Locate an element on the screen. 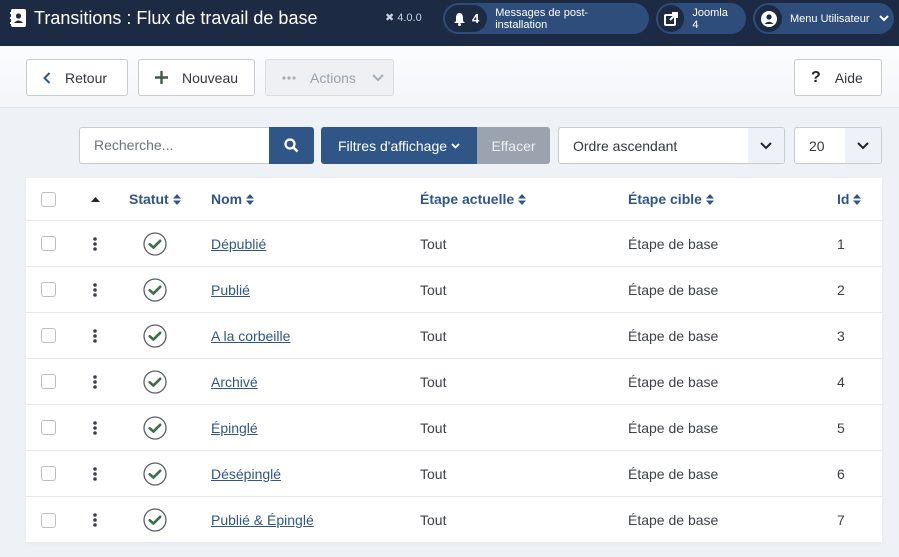 The width and height of the screenshot is (899, 557). id-cell: 2 is located at coordinates (841, 289).